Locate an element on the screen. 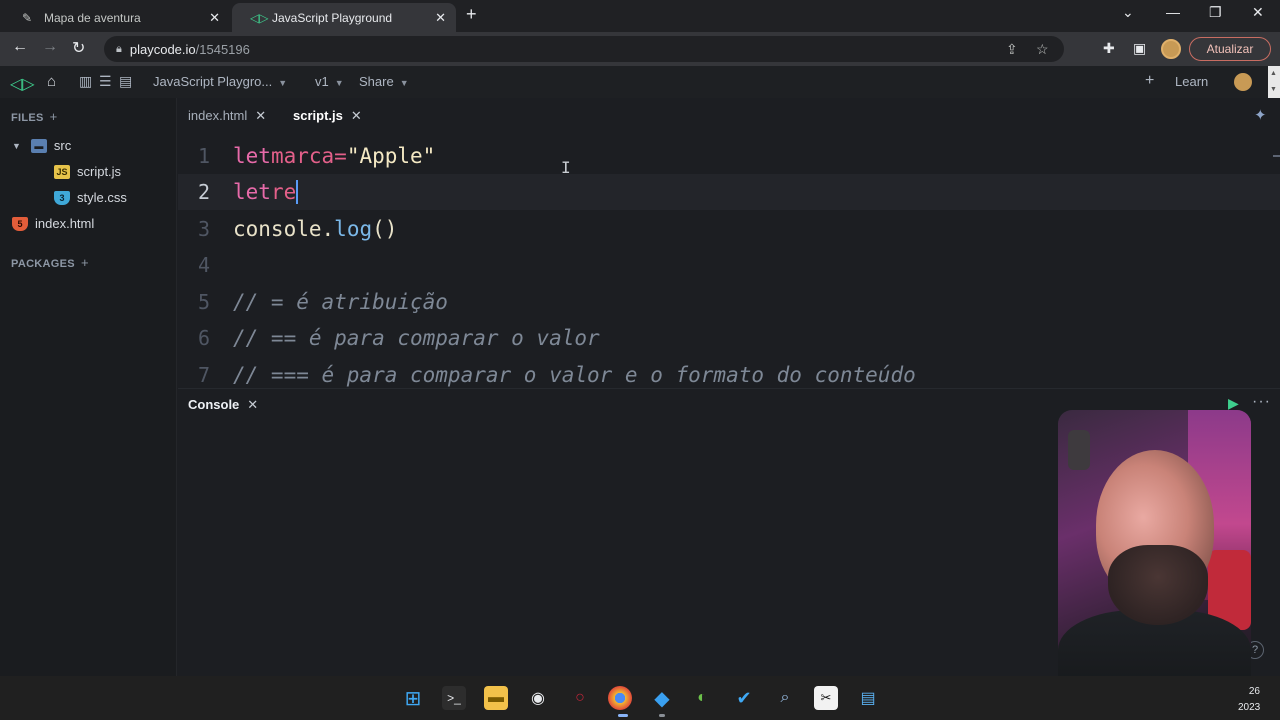 This screenshot has width=1280, height=720. playcode-logo-icon: ◁▷ is located at coordinates (22, 84).